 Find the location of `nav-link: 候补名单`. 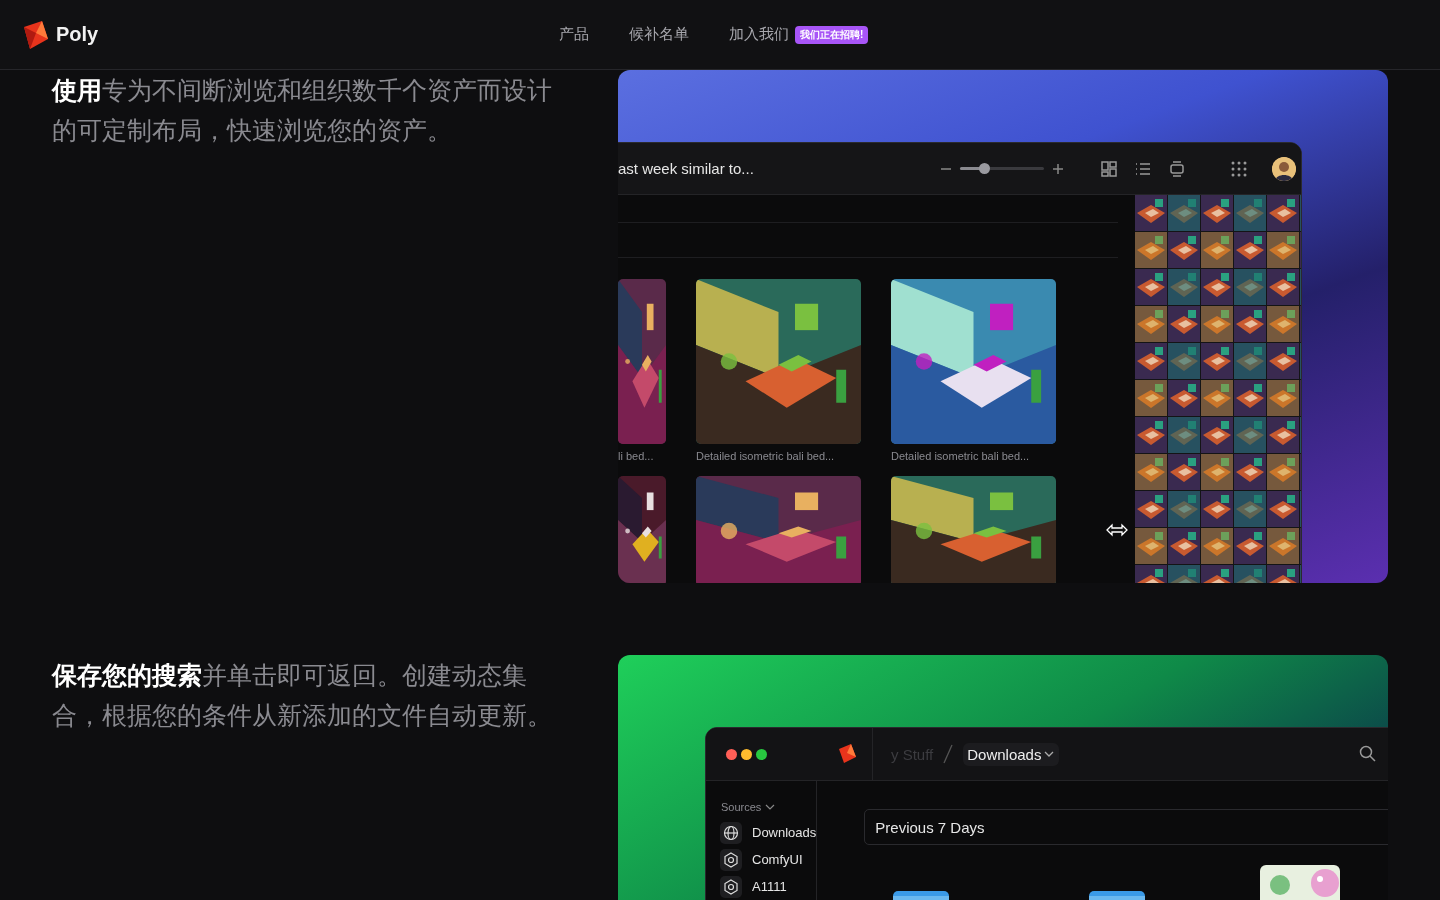

nav-link: 候补名单 is located at coordinates (659, 34).